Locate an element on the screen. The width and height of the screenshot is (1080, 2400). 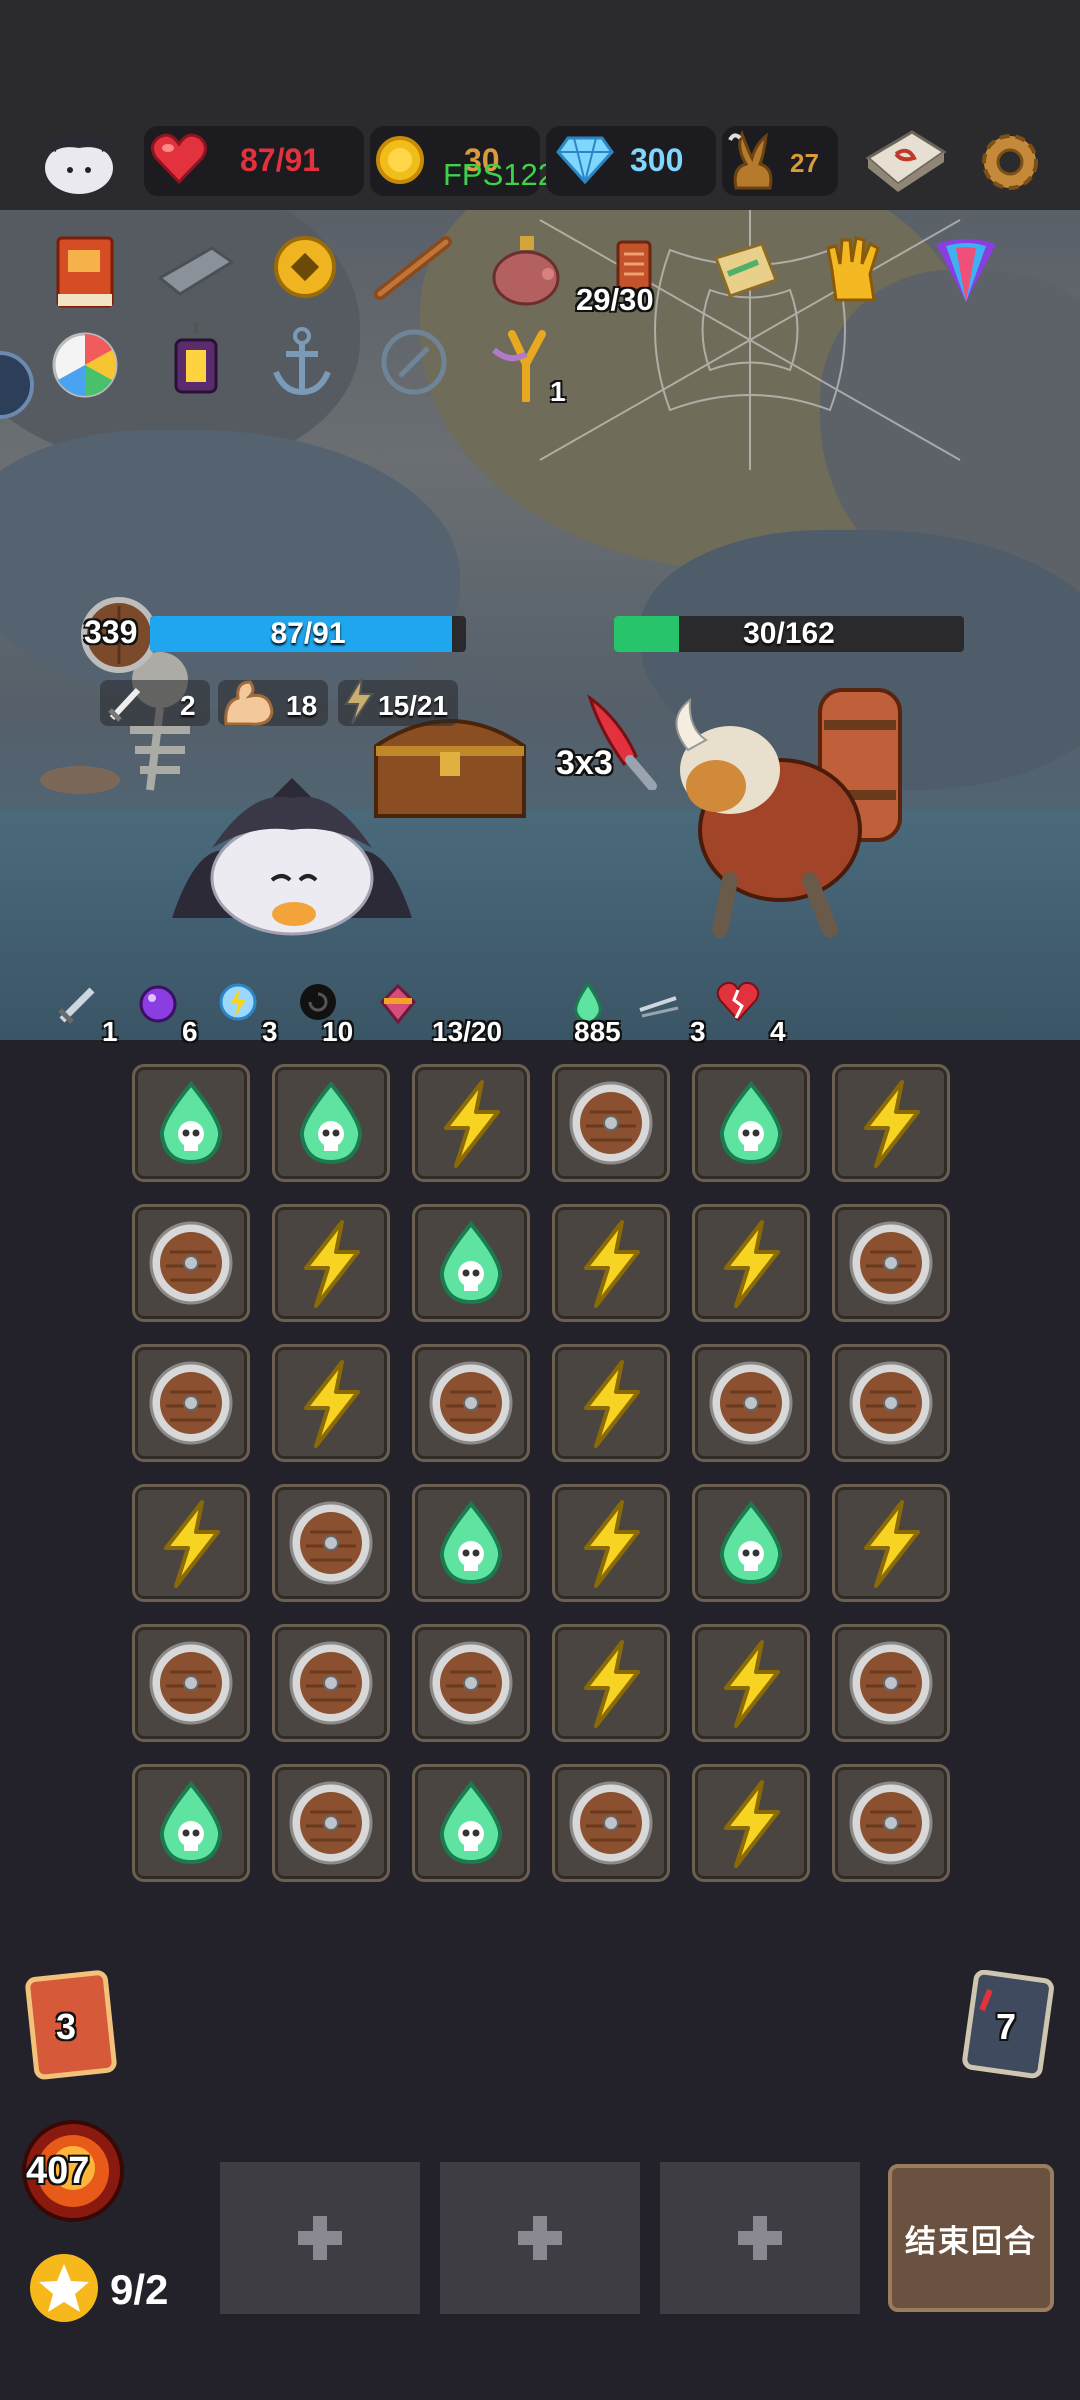
star-icon is located at coordinates (64, 2290).